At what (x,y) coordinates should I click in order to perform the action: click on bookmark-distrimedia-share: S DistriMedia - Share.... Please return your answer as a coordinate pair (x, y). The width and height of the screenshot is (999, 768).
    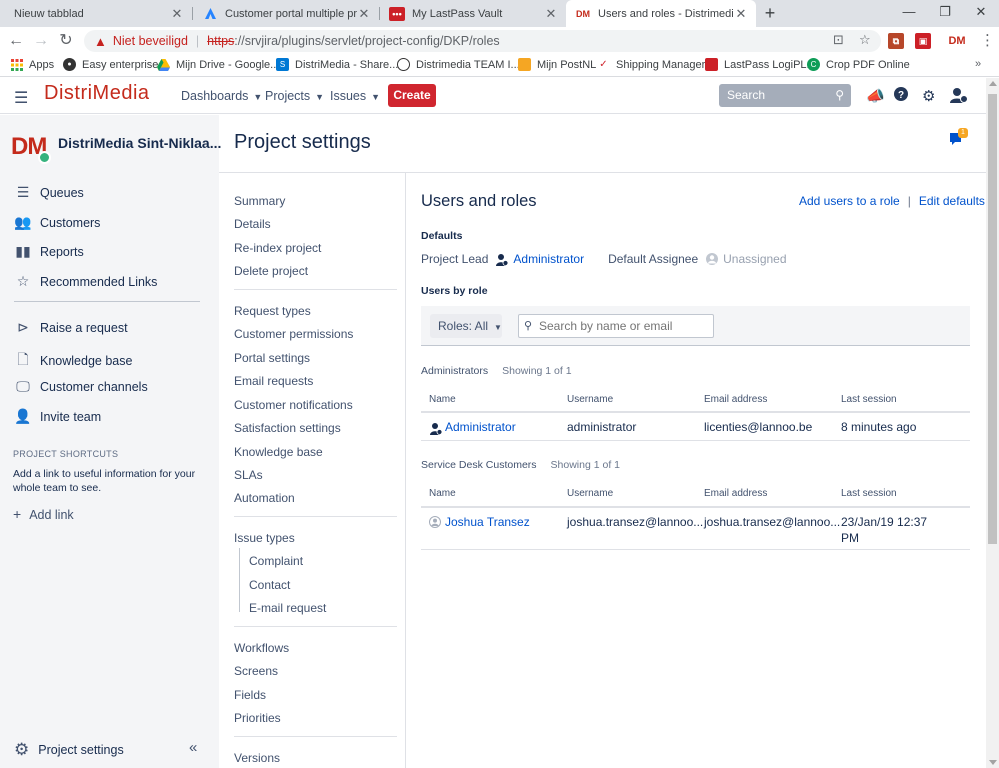
    Looking at the image, I should click on (337, 64).